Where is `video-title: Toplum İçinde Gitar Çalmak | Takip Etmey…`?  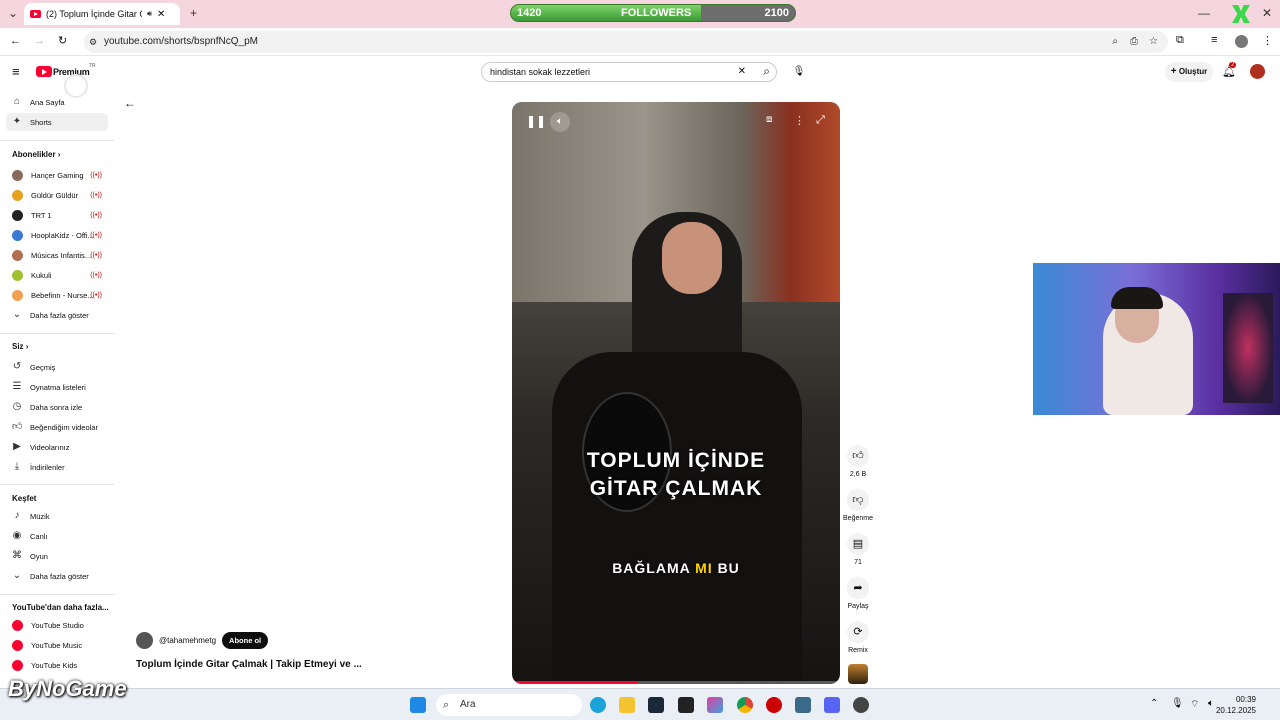
video-title: Toplum İçinde Gitar Çalmak | Takip Etmey… is located at coordinates (249, 664).